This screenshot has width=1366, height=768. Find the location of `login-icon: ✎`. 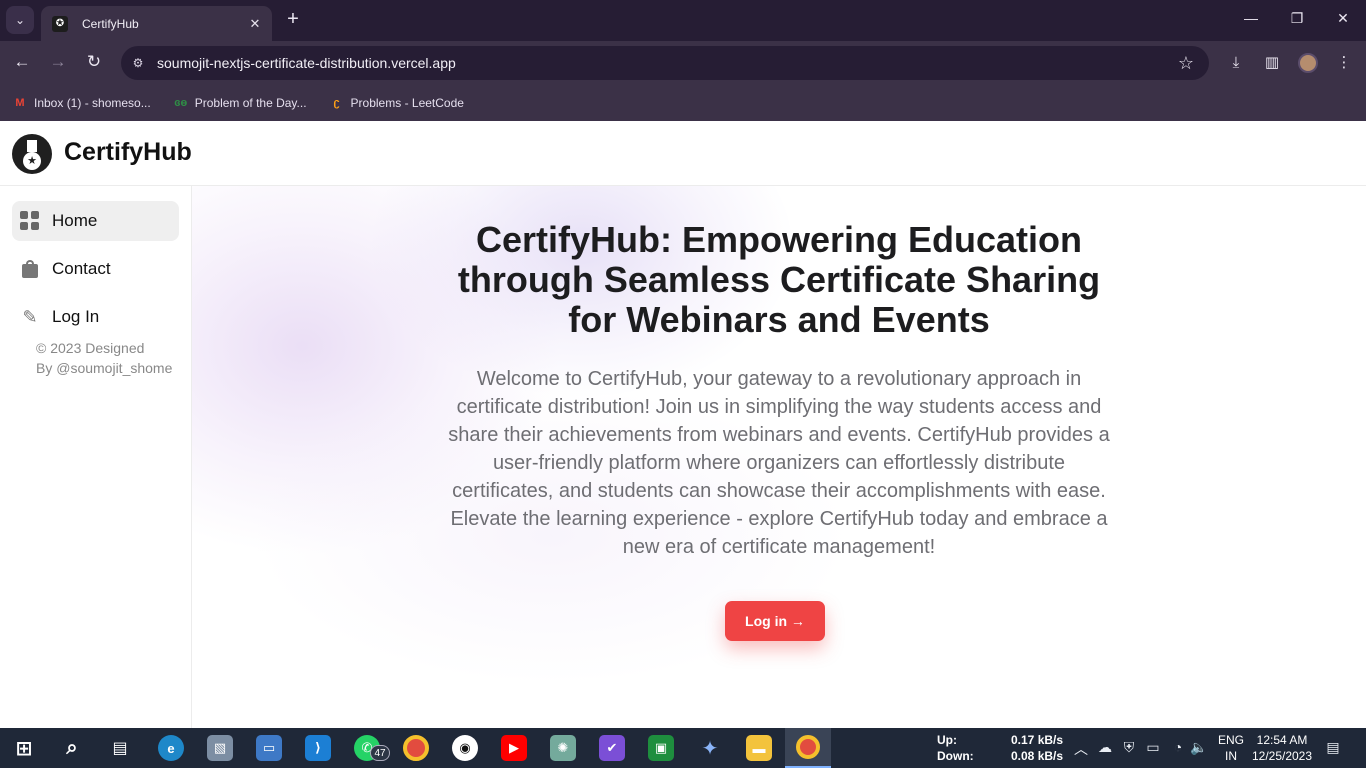

login-icon: ✎ is located at coordinates (30, 317).